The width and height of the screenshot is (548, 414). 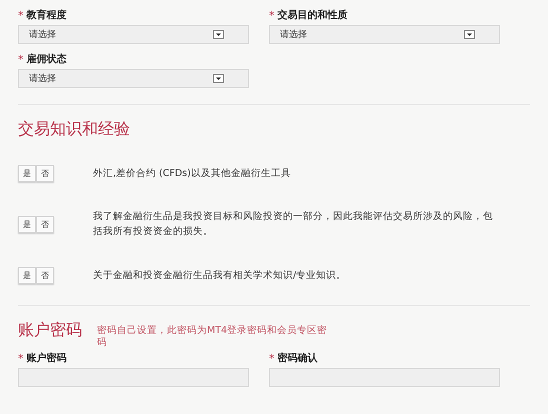 I want to click on question-text: 外汇,差价合约 (CFDs)以及其他金融衍生工具, so click(x=192, y=173).